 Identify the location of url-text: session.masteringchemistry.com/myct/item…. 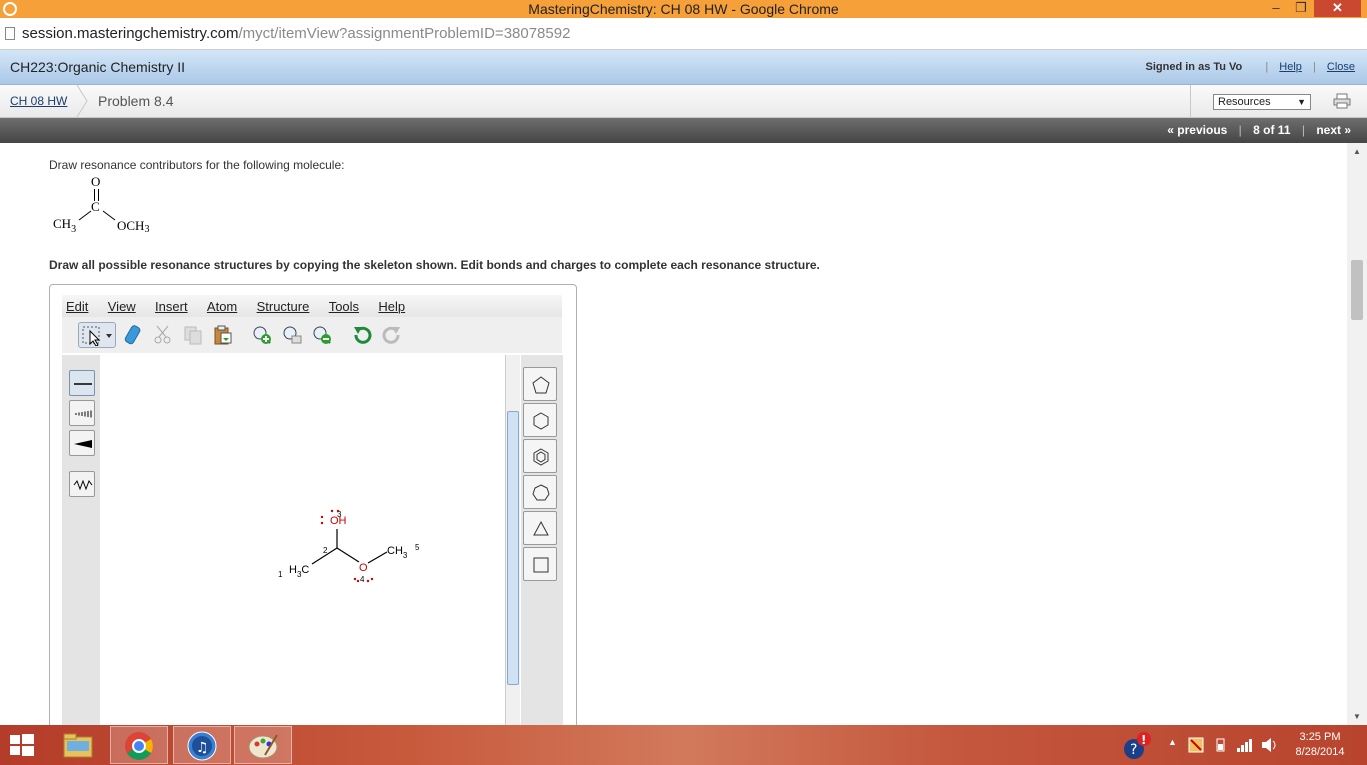
(296, 33).